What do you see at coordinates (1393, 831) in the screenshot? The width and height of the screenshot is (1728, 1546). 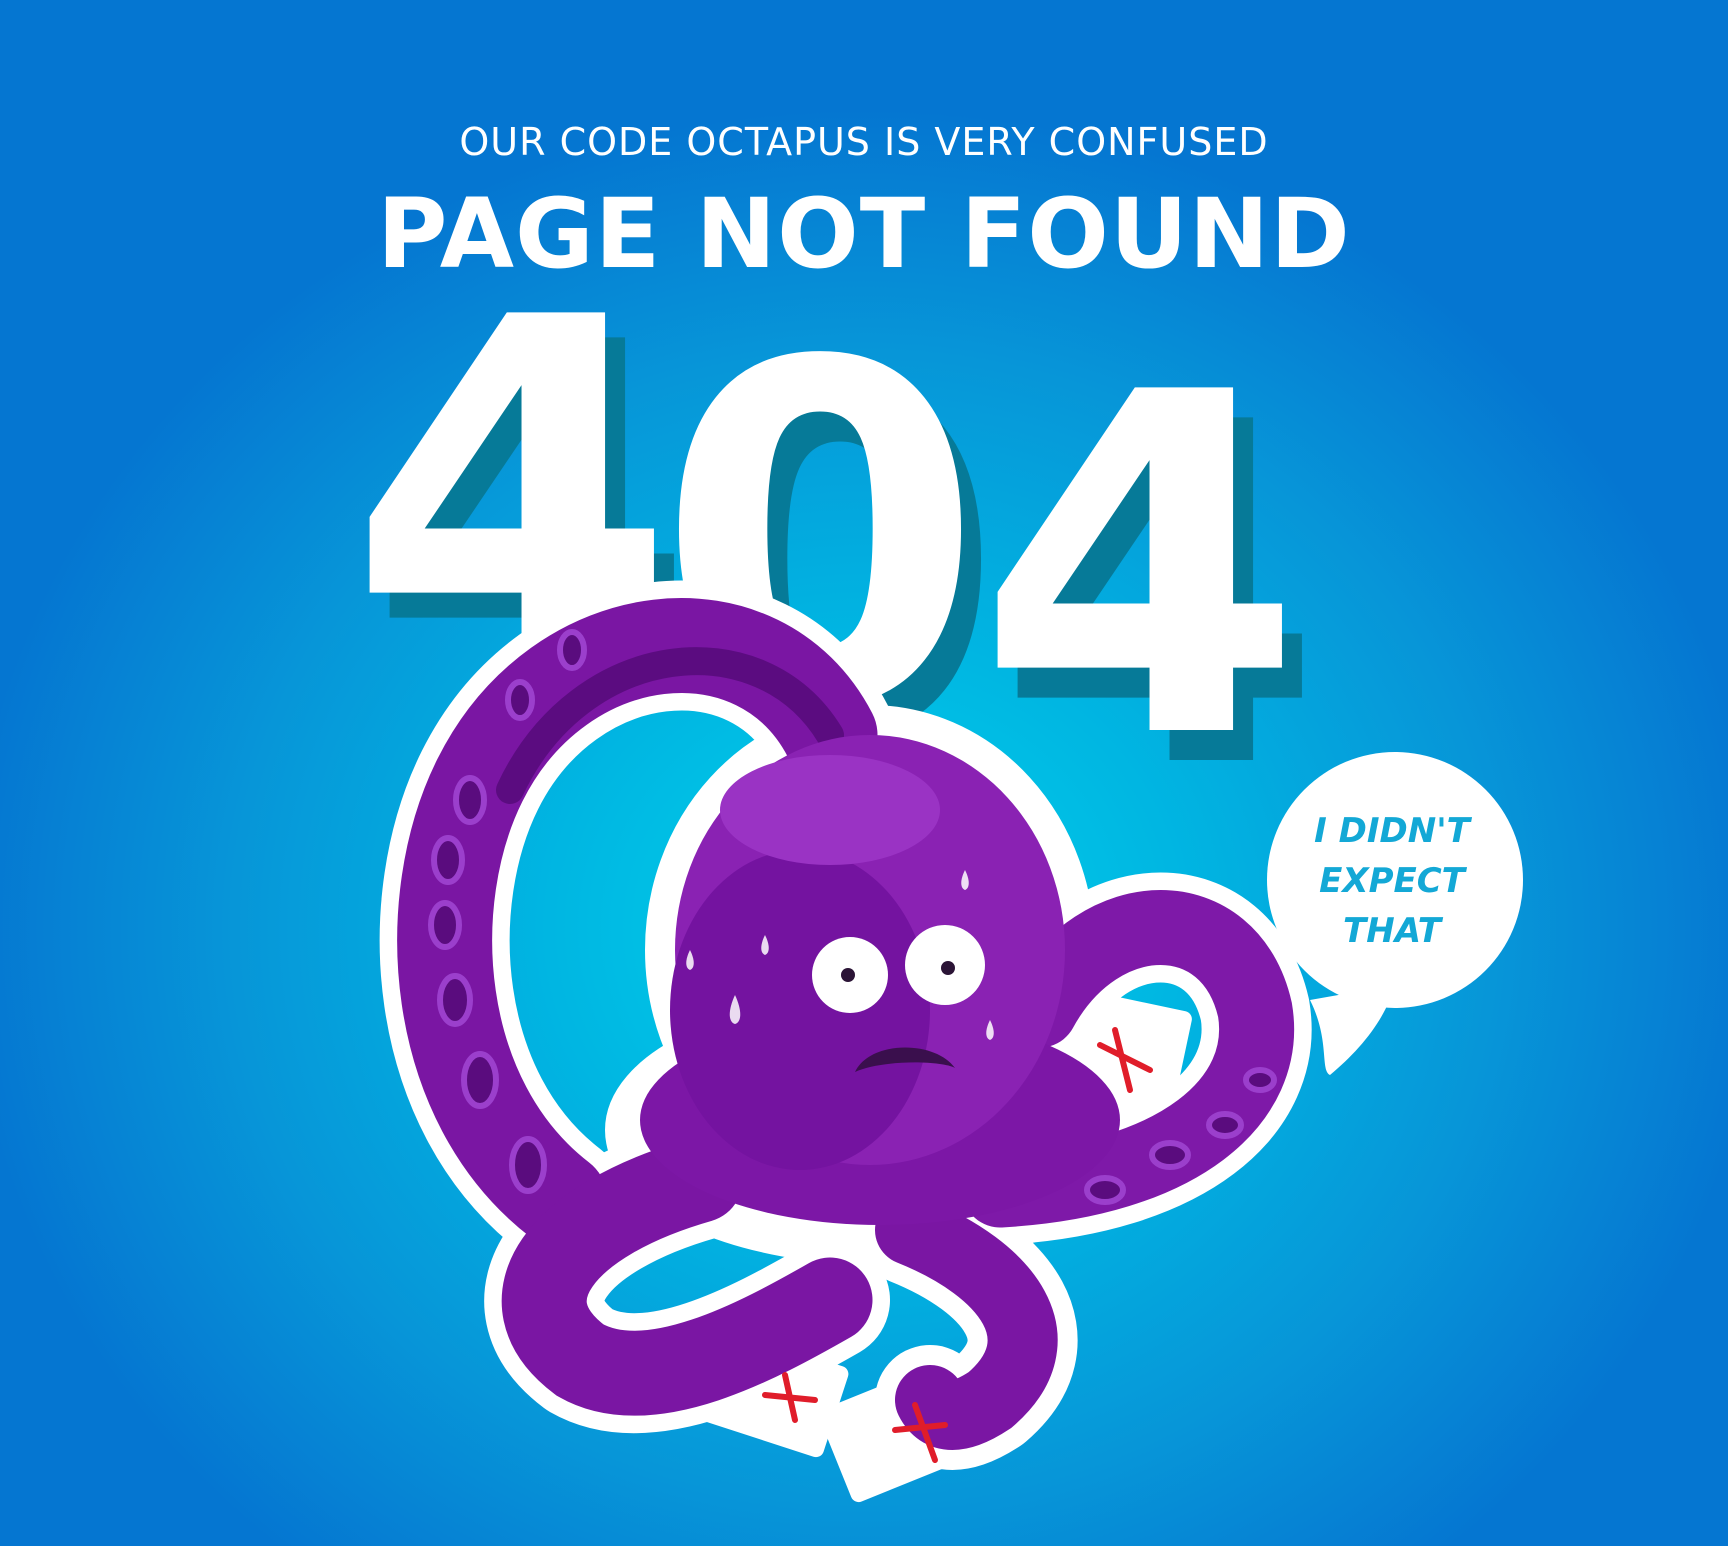 I see `bubble-line-1: I DIDN'T` at bounding box center [1393, 831].